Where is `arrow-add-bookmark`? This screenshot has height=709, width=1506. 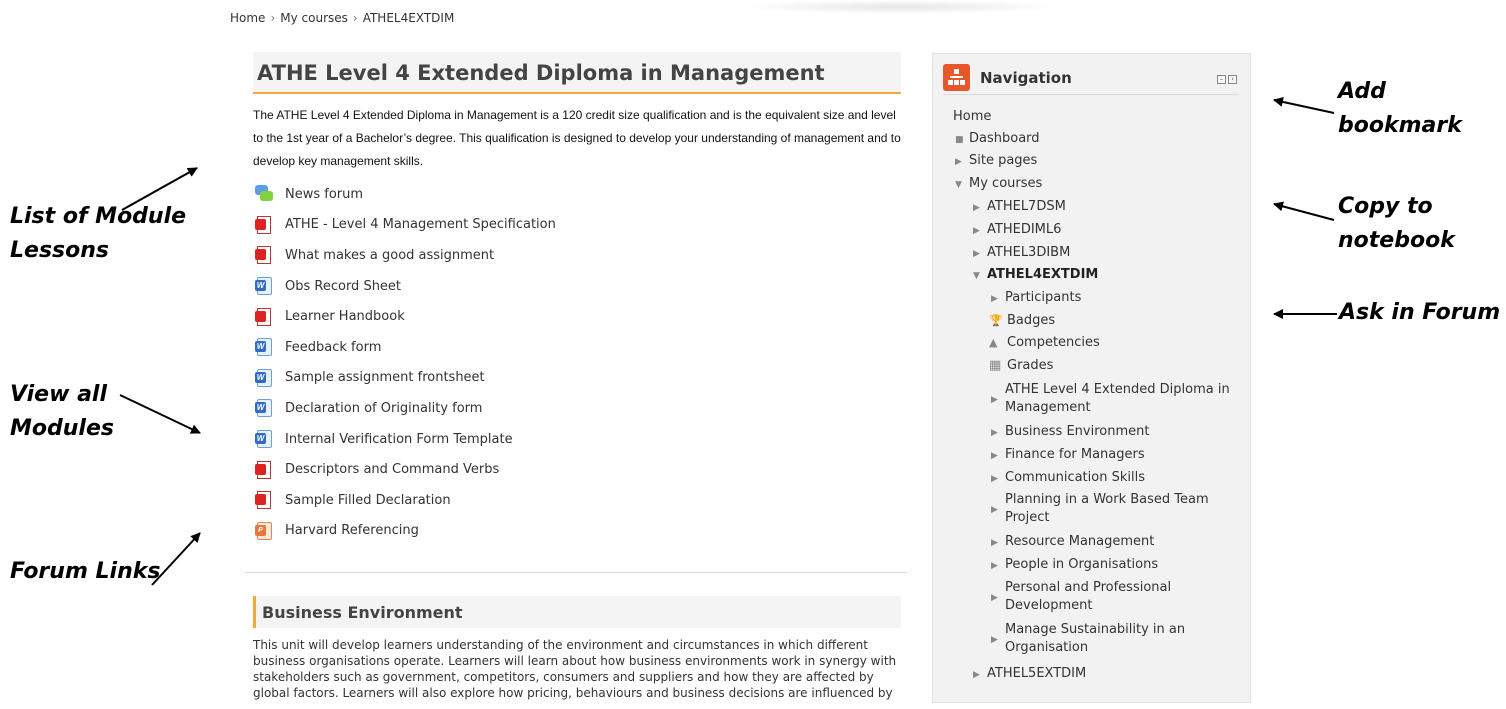
arrow-add-bookmark is located at coordinates (1304, 105).